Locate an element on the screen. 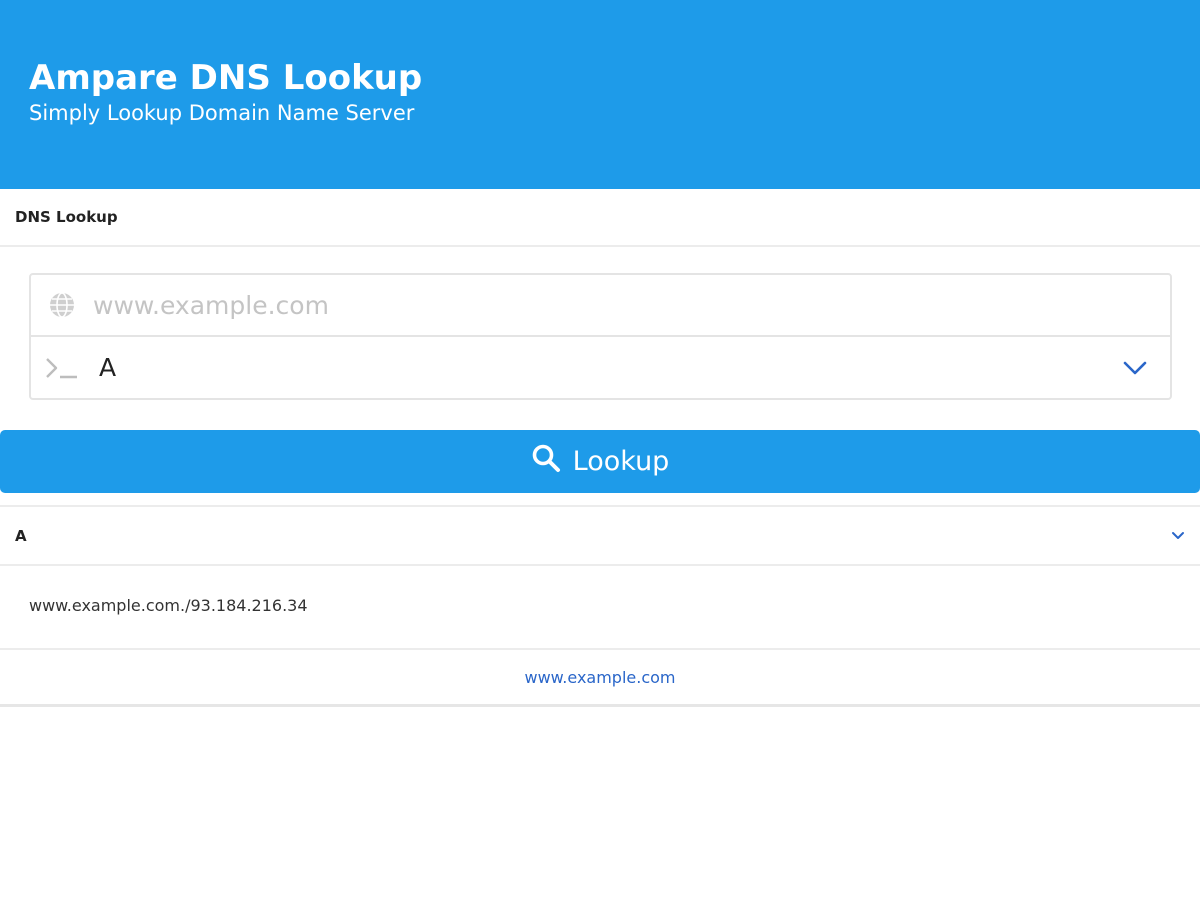  result-record-type: A is located at coordinates (21, 535).